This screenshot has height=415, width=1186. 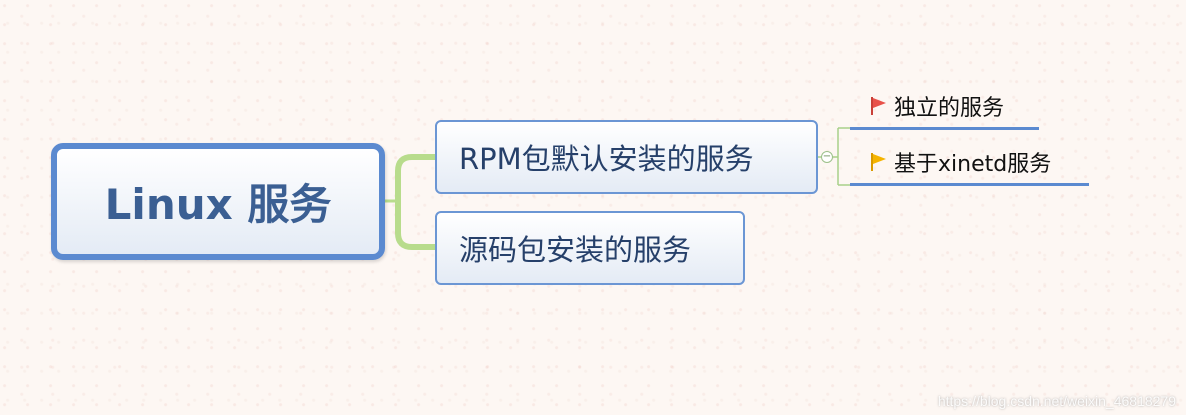 What do you see at coordinates (606, 159) in the screenshot?
I see `branch-label: RPM包默认安装的服务` at bounding box center [606, 159].